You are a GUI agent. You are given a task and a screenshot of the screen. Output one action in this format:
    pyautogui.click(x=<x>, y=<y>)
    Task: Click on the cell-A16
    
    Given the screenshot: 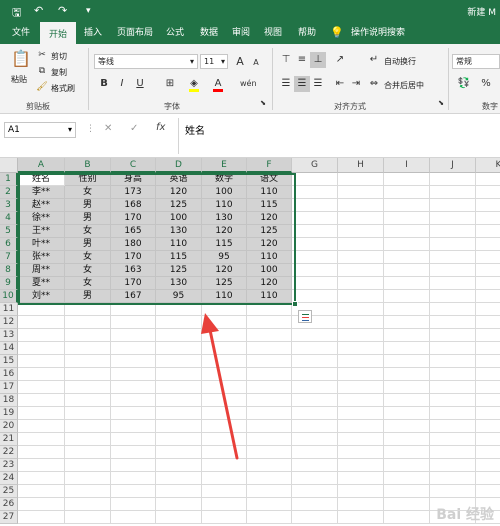 What is the action you would take?
    pyautogui.click(x=41, y=374)
    